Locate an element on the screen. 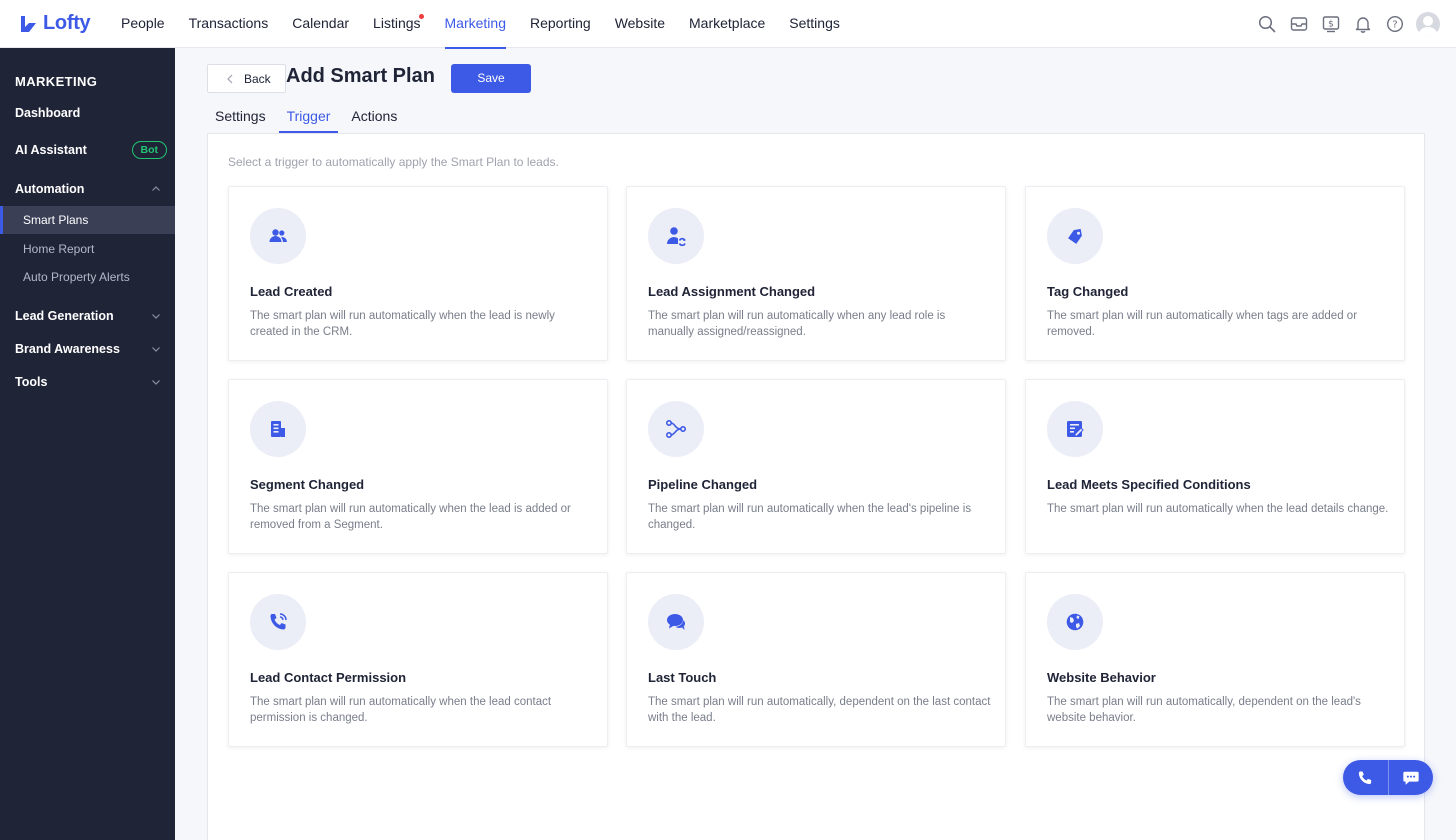 The height and width of the screenshot is (840, 1456). back-button: Back is located at coordinates (246, 78).